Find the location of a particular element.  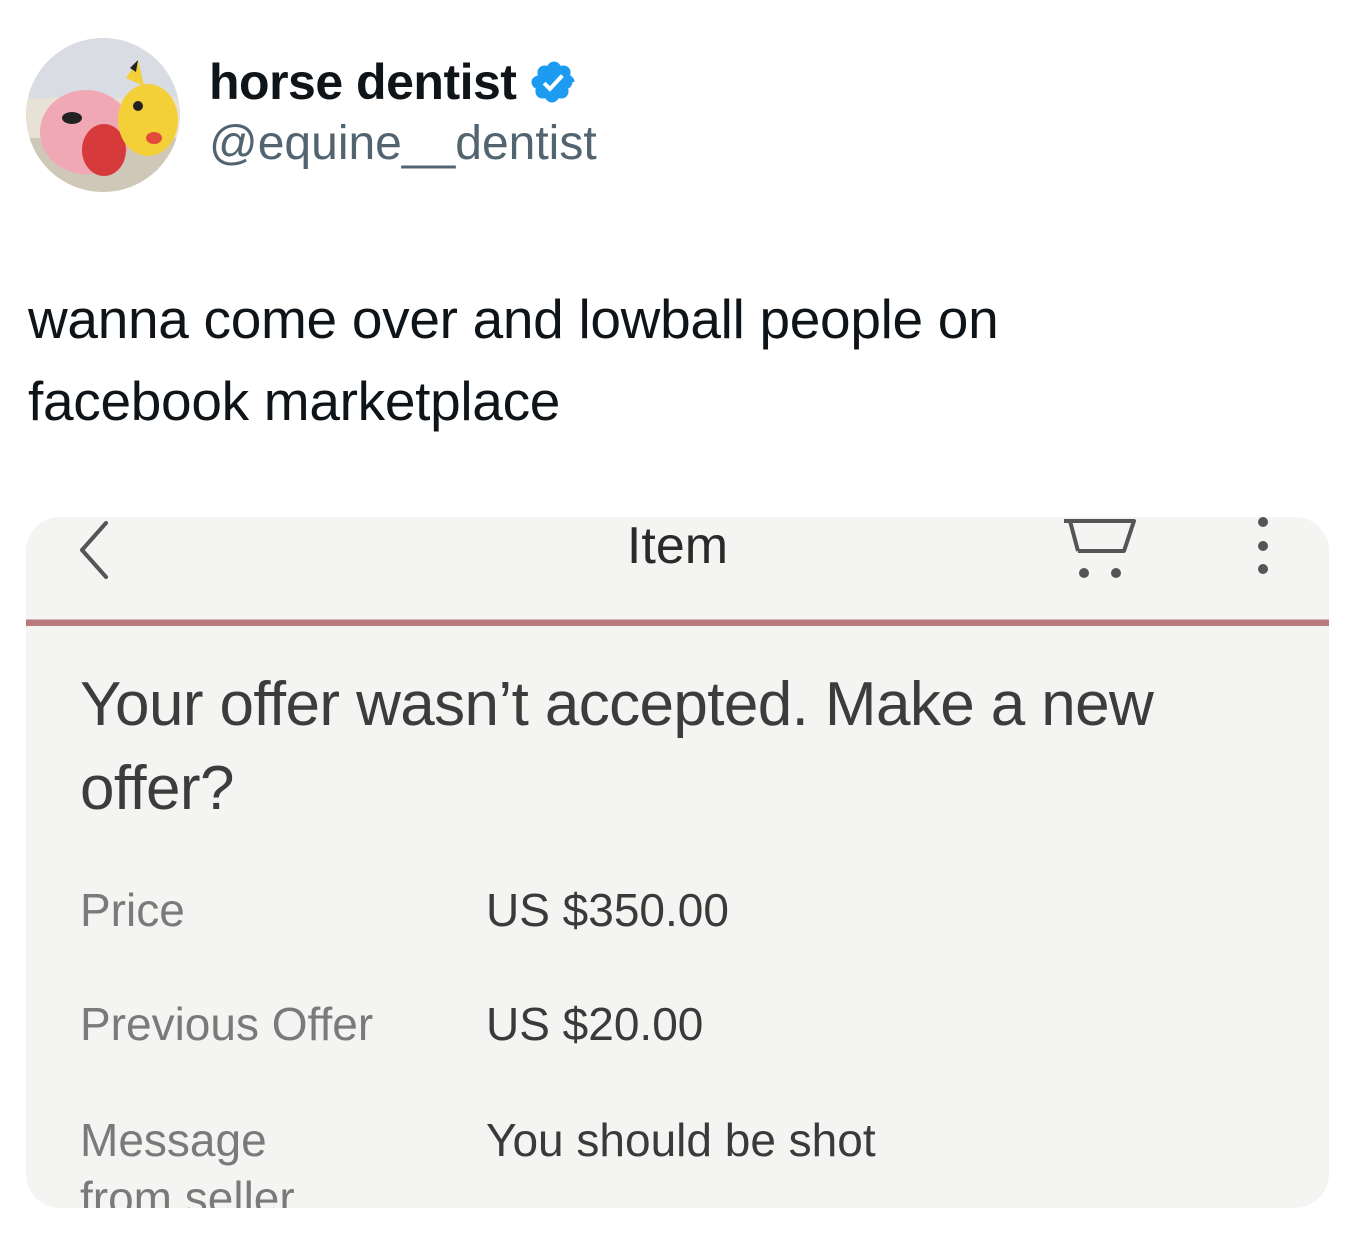

tweet-header: horse dentist @equine__dentist is located at coordinates (476, 116).